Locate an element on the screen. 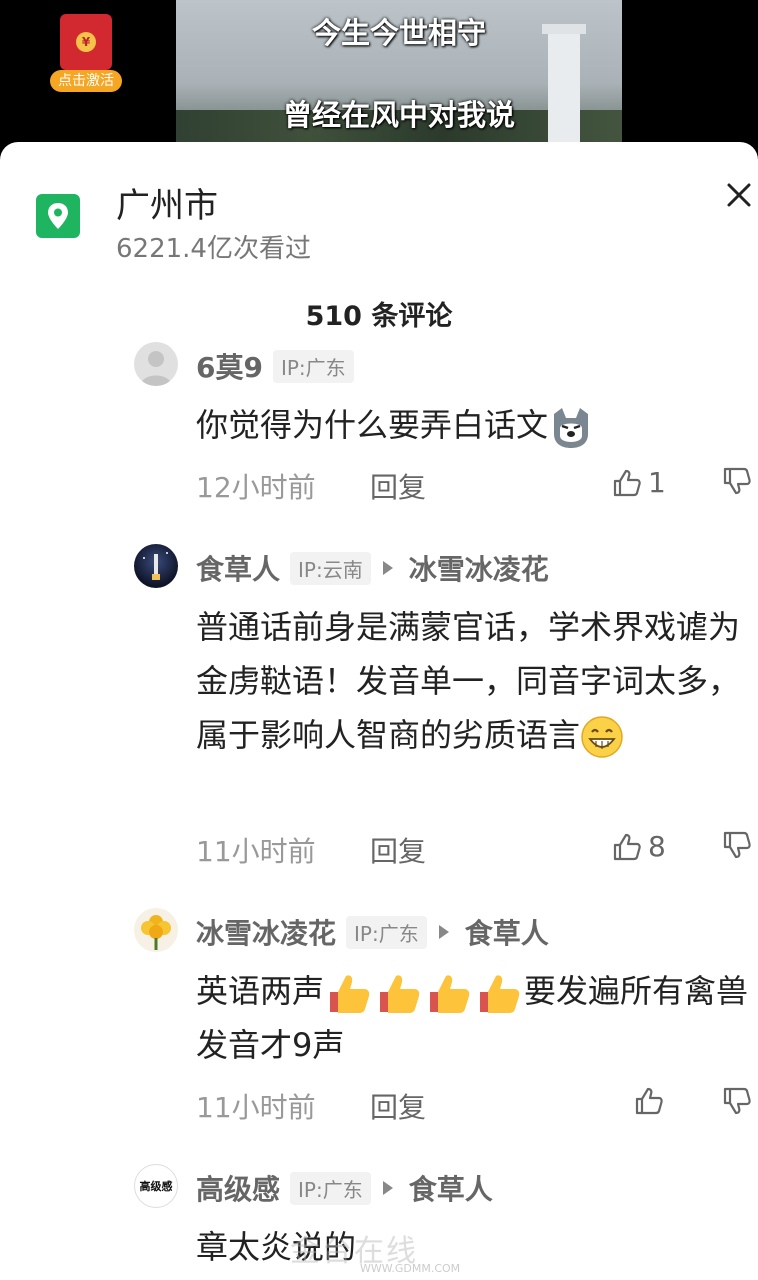 Image resolution: width=758 pixels, height=1280 pixels. avatar: 高级感 is located at coordinates (156, 1186).